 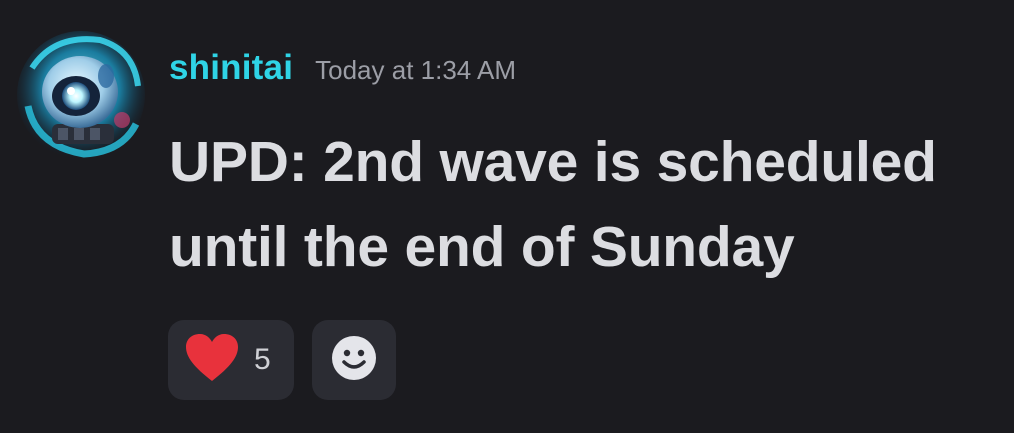 I want to click on smiley-icon, so click(x=354, y=360).